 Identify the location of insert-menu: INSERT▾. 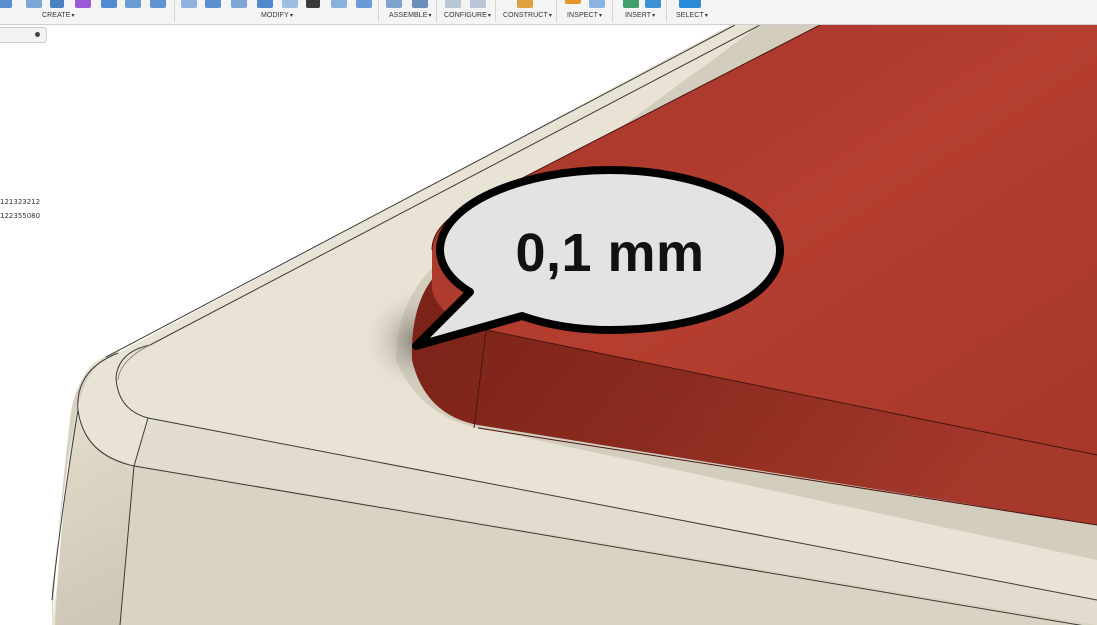
(640, 15).